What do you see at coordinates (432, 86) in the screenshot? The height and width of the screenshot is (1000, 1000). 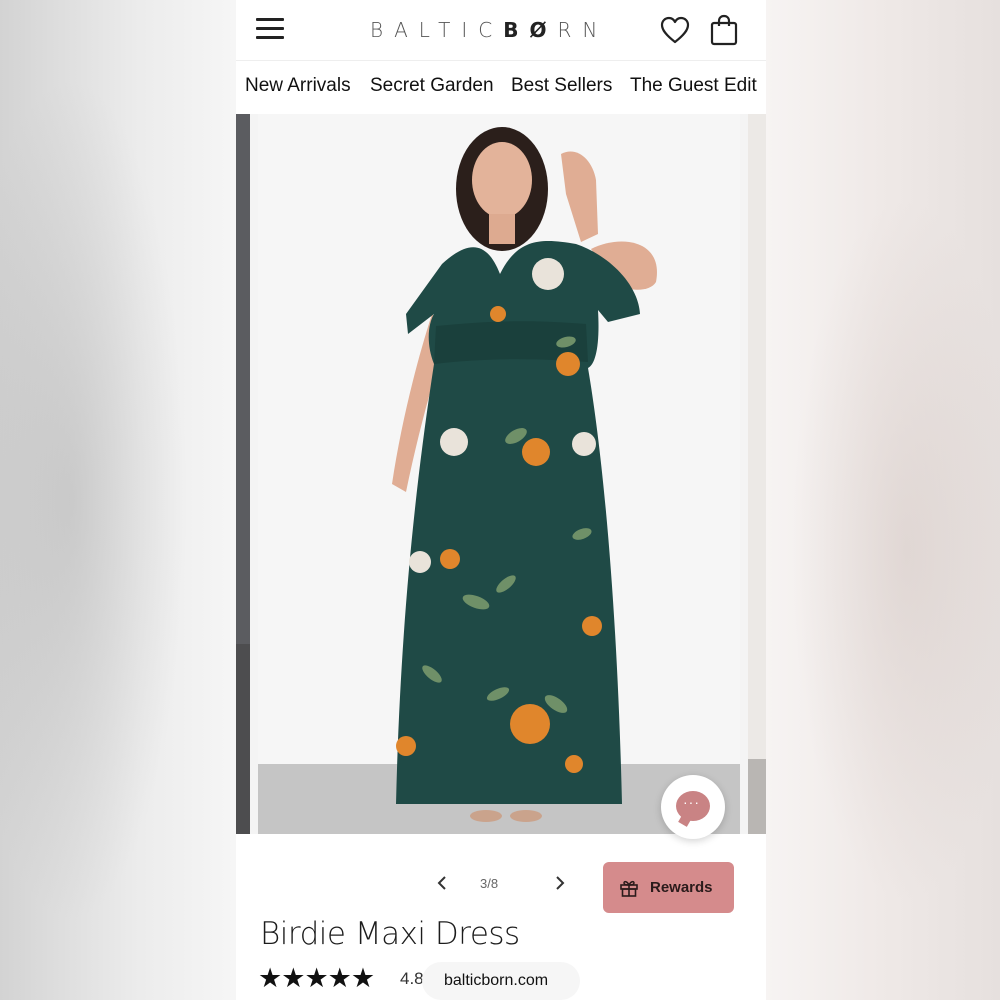 I see `nav-item-secret-garden: Secret Garden` at bounding box center [432, 86].